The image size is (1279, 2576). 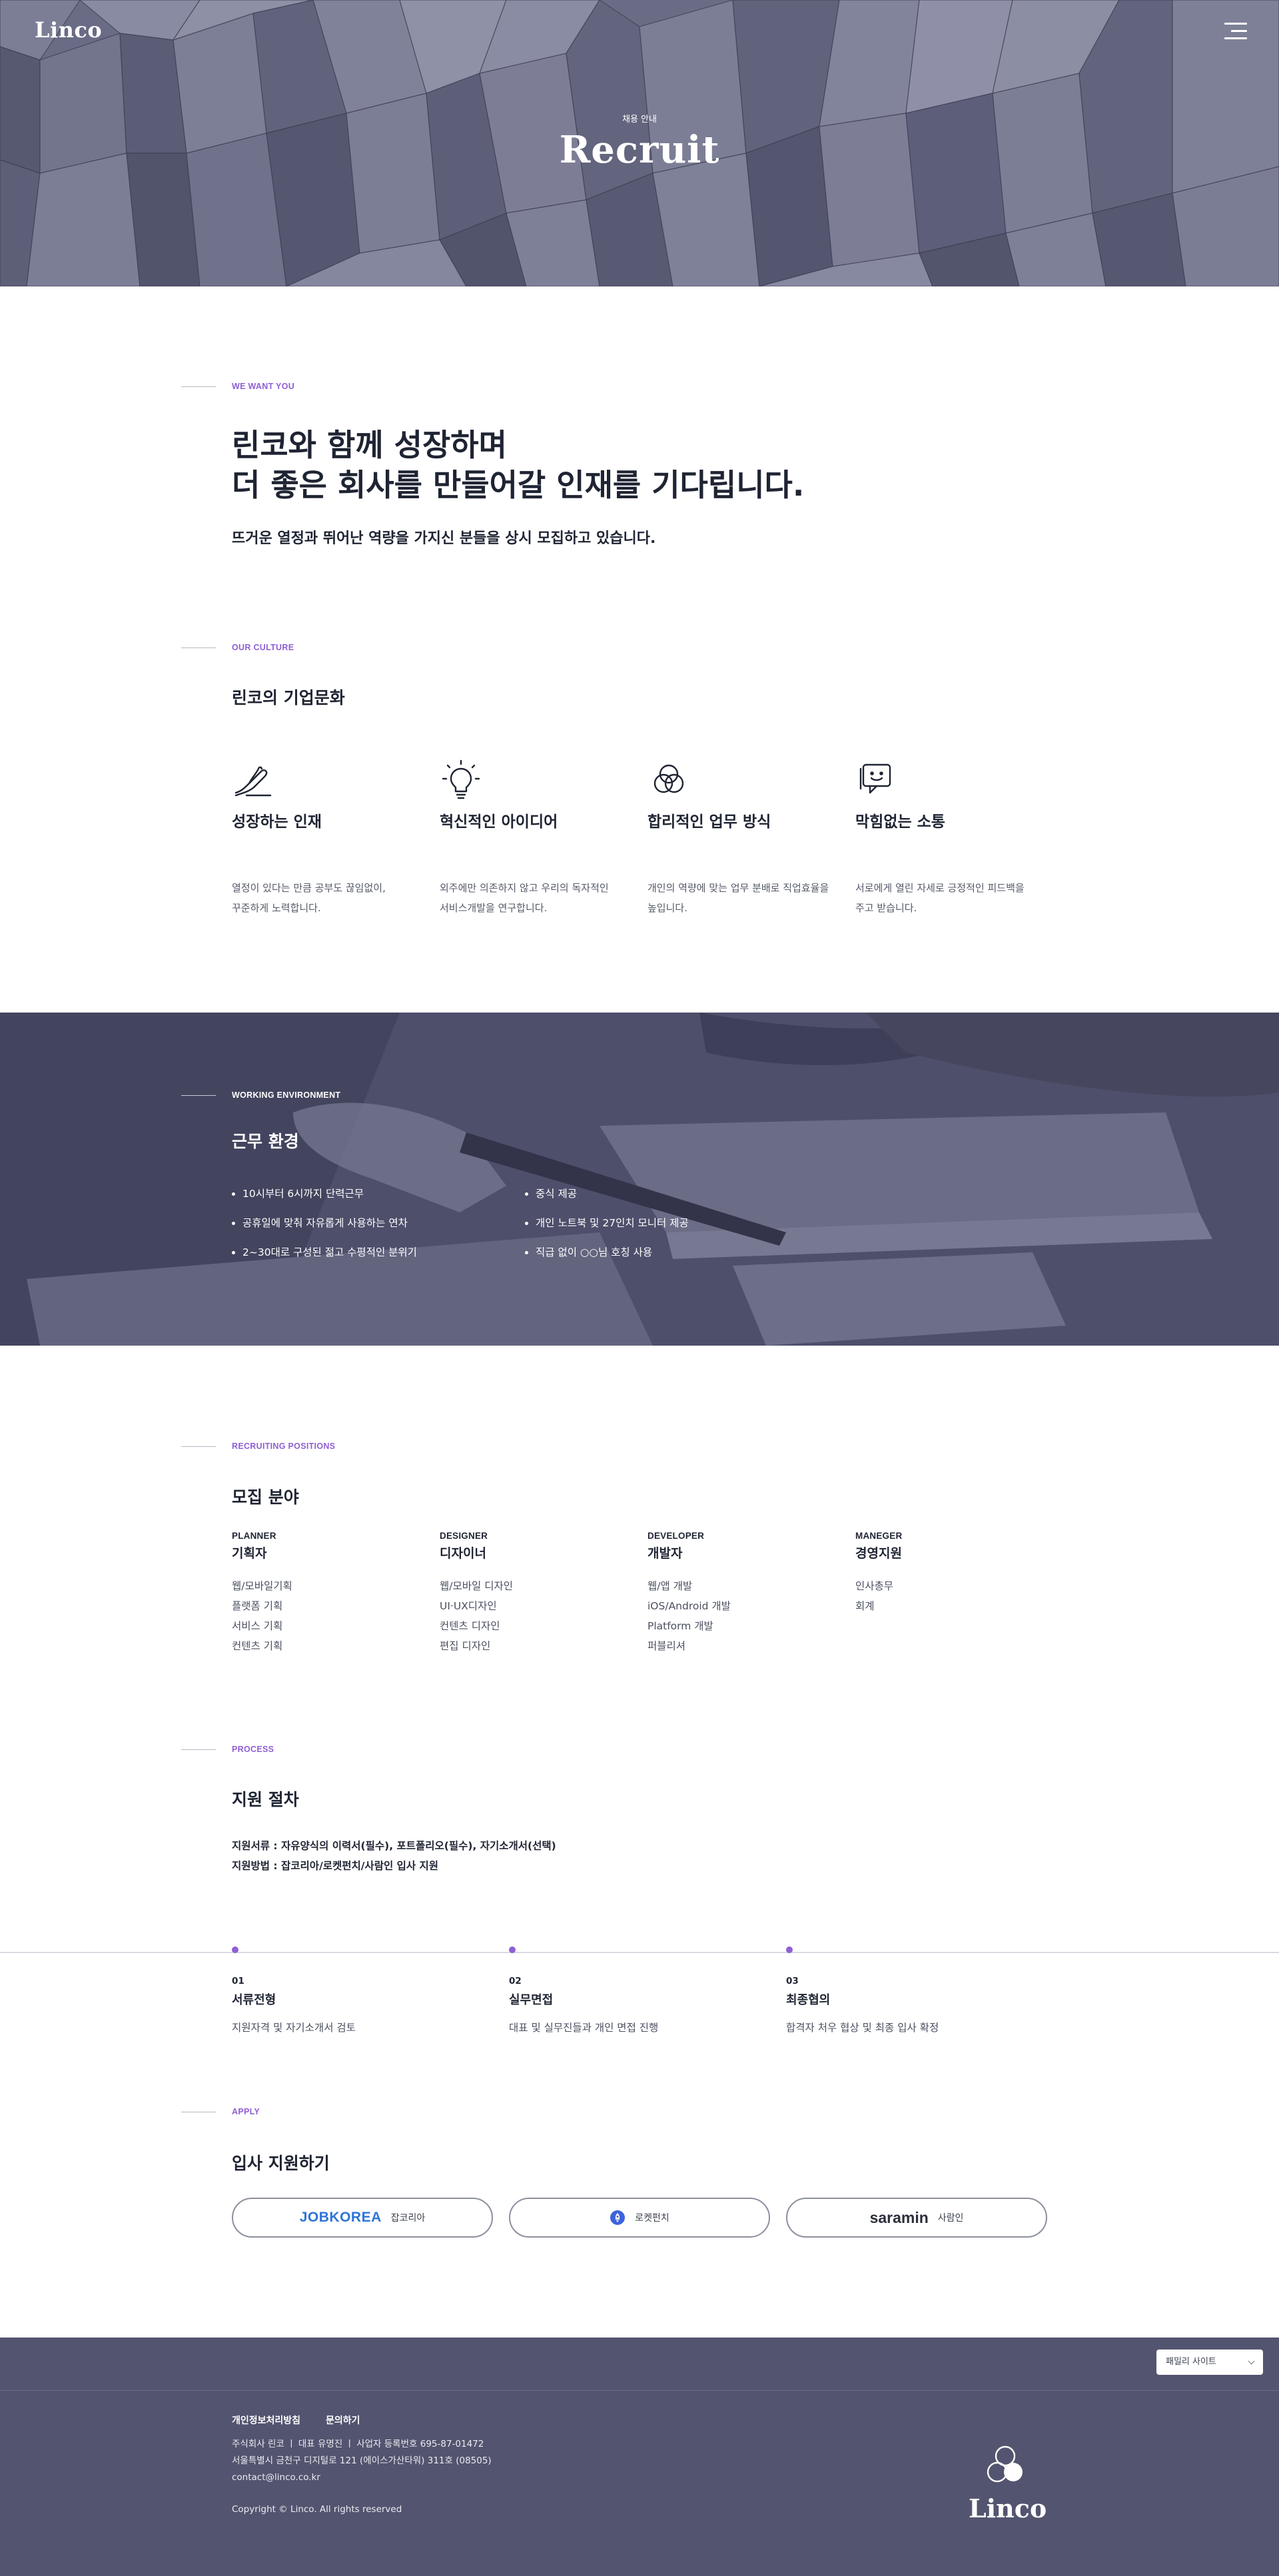 I want to click on list-item: 공휴일에 맞춰 자유롭게 사용하는 연차, so click(x=324, y=1230).